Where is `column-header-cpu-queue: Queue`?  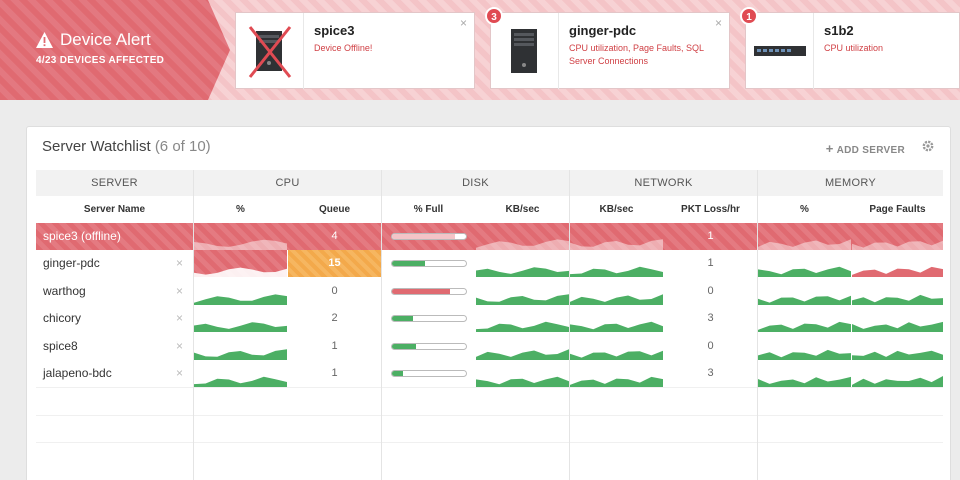
column-header-cpu-queue: Queue is located at coordinates (334, 209).